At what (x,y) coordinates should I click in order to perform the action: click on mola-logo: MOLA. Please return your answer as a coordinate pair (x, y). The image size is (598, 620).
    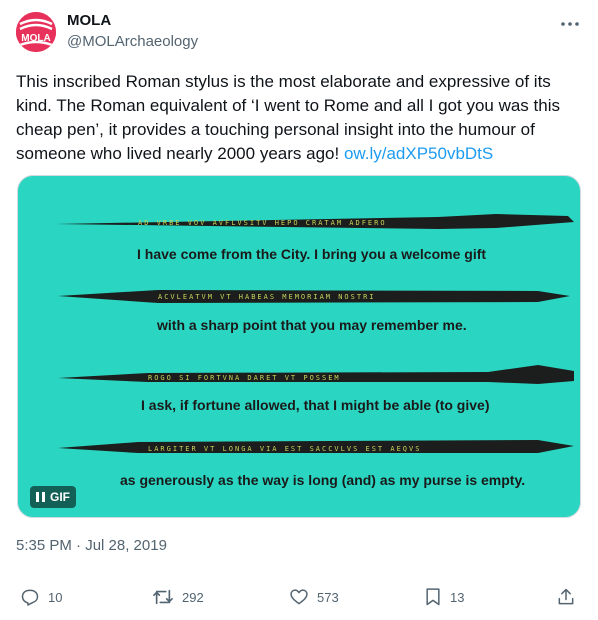
    Looking at the image, I should click on (36, 32).